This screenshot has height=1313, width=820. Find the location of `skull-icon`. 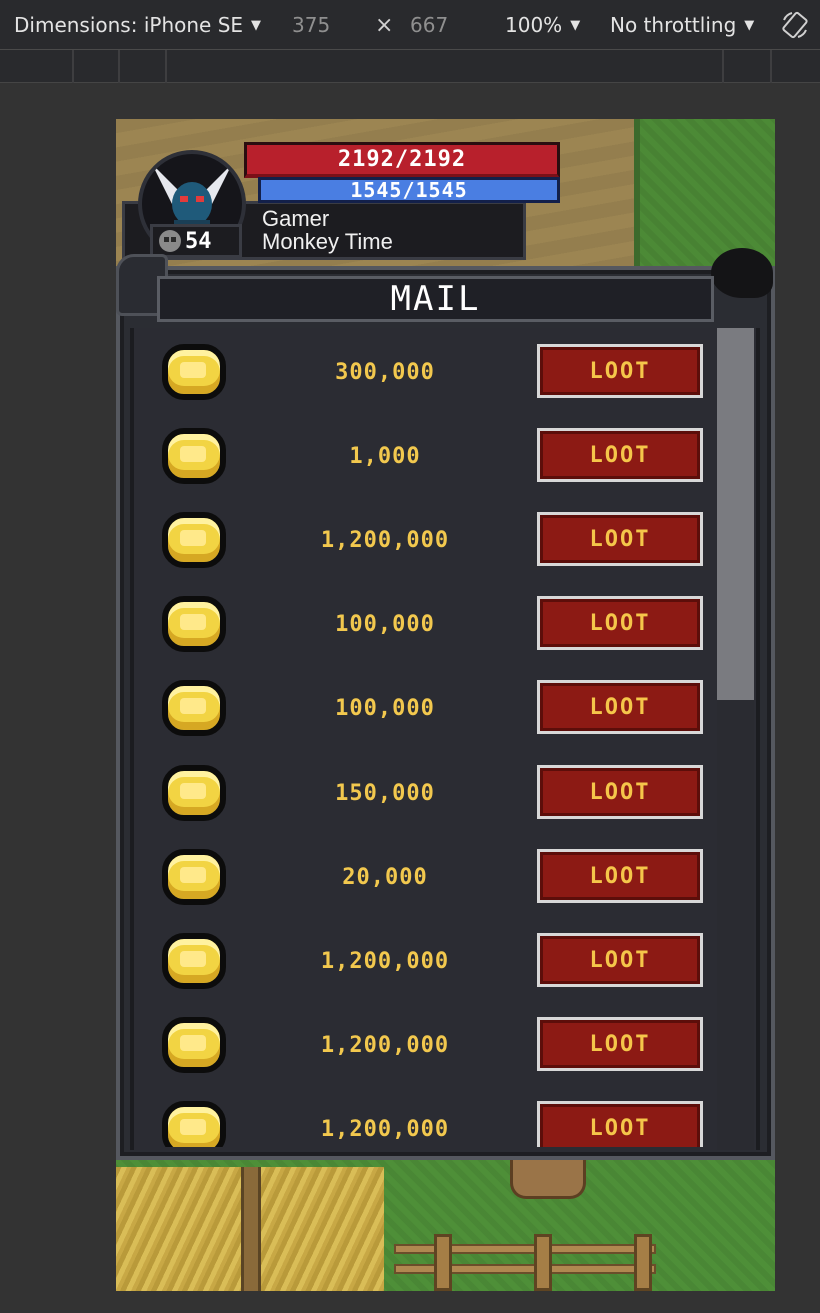

skull-icon is located at coordinates (170, 241).